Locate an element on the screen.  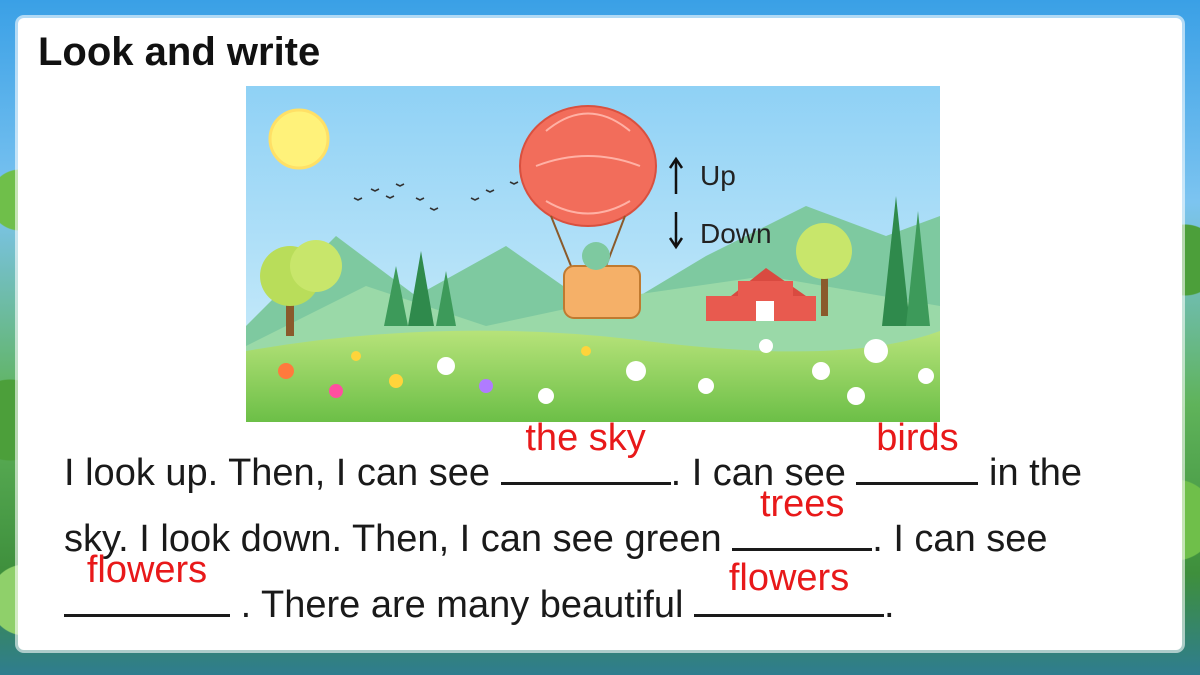
up-label: Up is located at coordinates (718, 175).